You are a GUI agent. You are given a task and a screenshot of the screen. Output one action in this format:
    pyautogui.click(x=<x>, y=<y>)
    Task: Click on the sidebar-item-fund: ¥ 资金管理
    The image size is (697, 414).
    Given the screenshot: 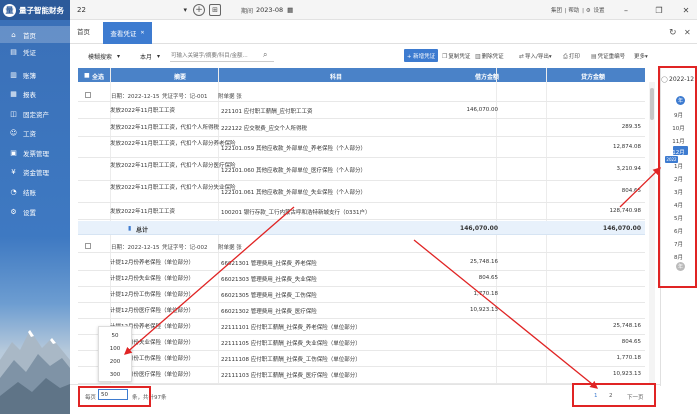 What is the action you would take?
    pyautogui.click(x=35, y=171)
    